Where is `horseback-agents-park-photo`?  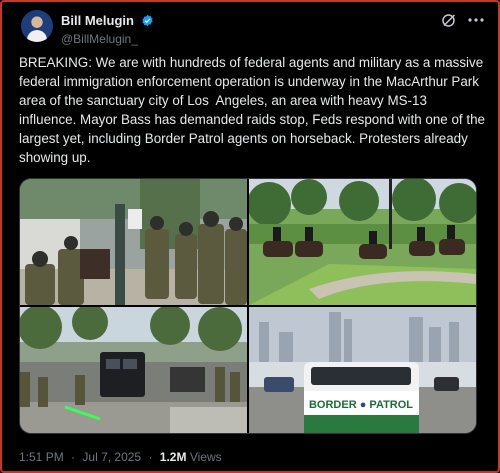 horseback-agents-park-photo is located at coordinates (362, 242).